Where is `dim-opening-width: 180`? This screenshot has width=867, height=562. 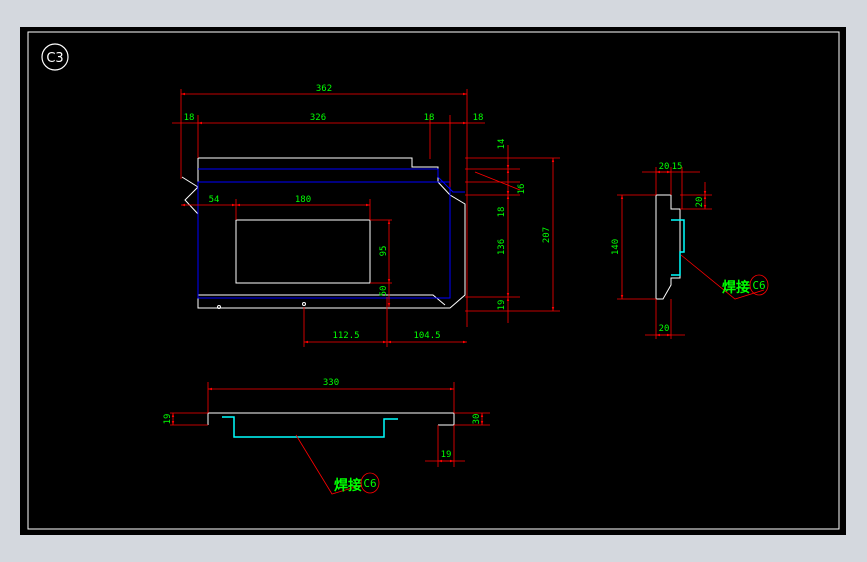 dim-opening-width: 180 is located at coordinates (303, 200).